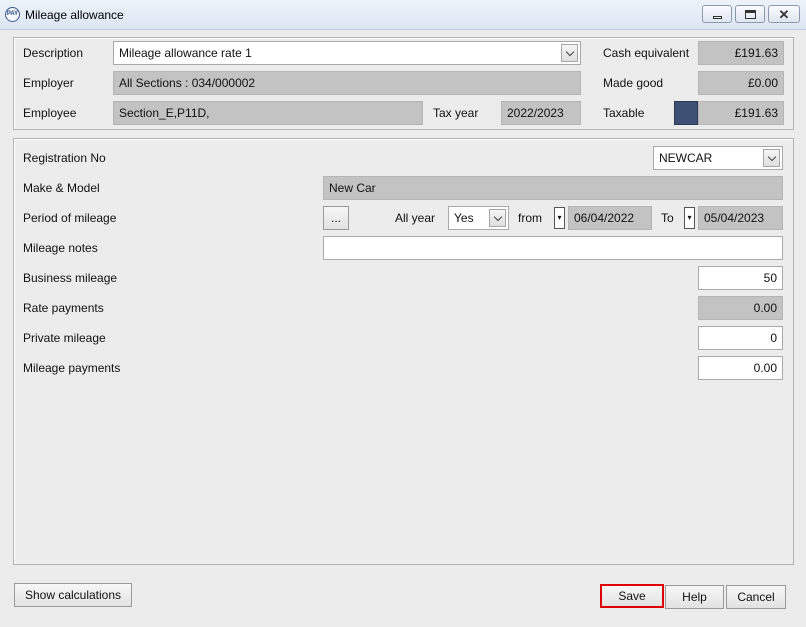 This screenshot has width=806, height=627. I want to click on description-select: Mileage allowance rate 1, so click(347, 53).